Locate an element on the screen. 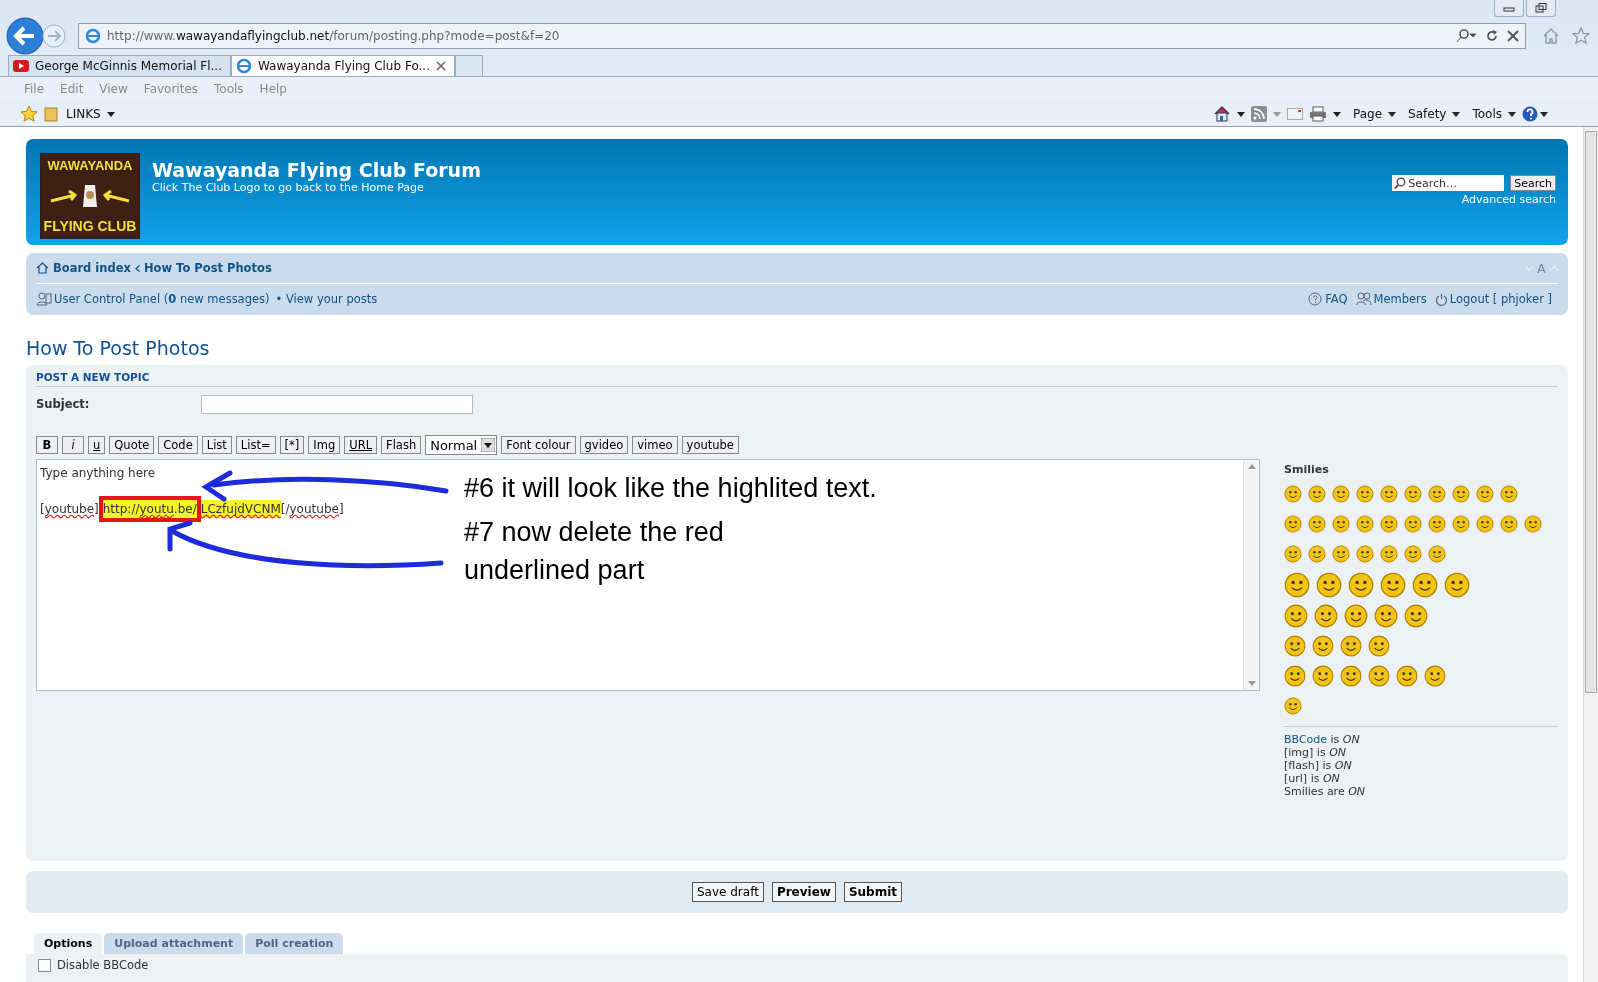  feed-icon is located at coordinates (1259, 114).